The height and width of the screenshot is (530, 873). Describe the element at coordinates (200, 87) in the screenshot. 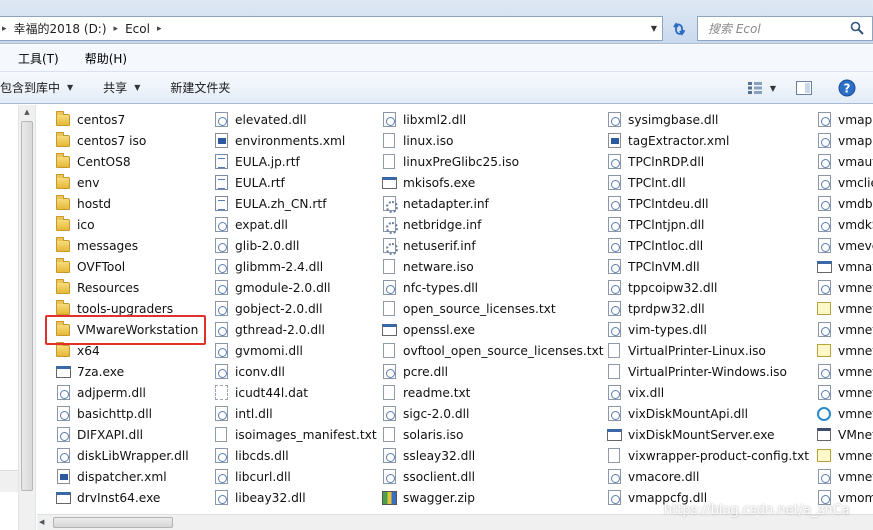

I see `new-folder-button: 新建文件夹` at that location.